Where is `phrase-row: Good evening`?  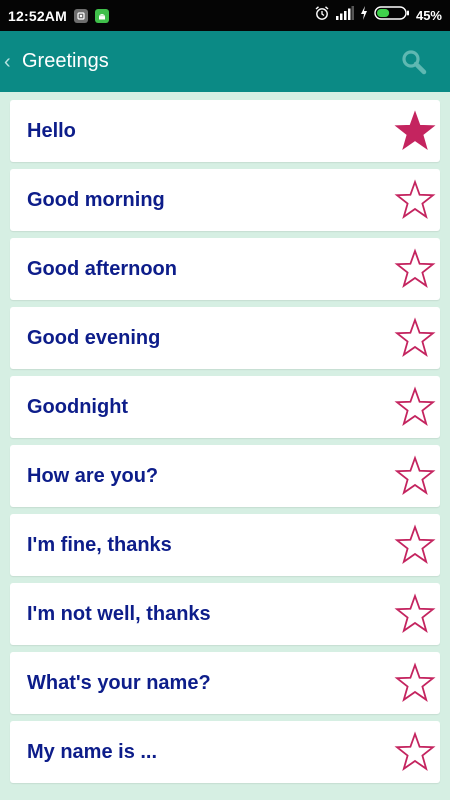 phrase-row: Good evening is located at coordinates (225, 338).